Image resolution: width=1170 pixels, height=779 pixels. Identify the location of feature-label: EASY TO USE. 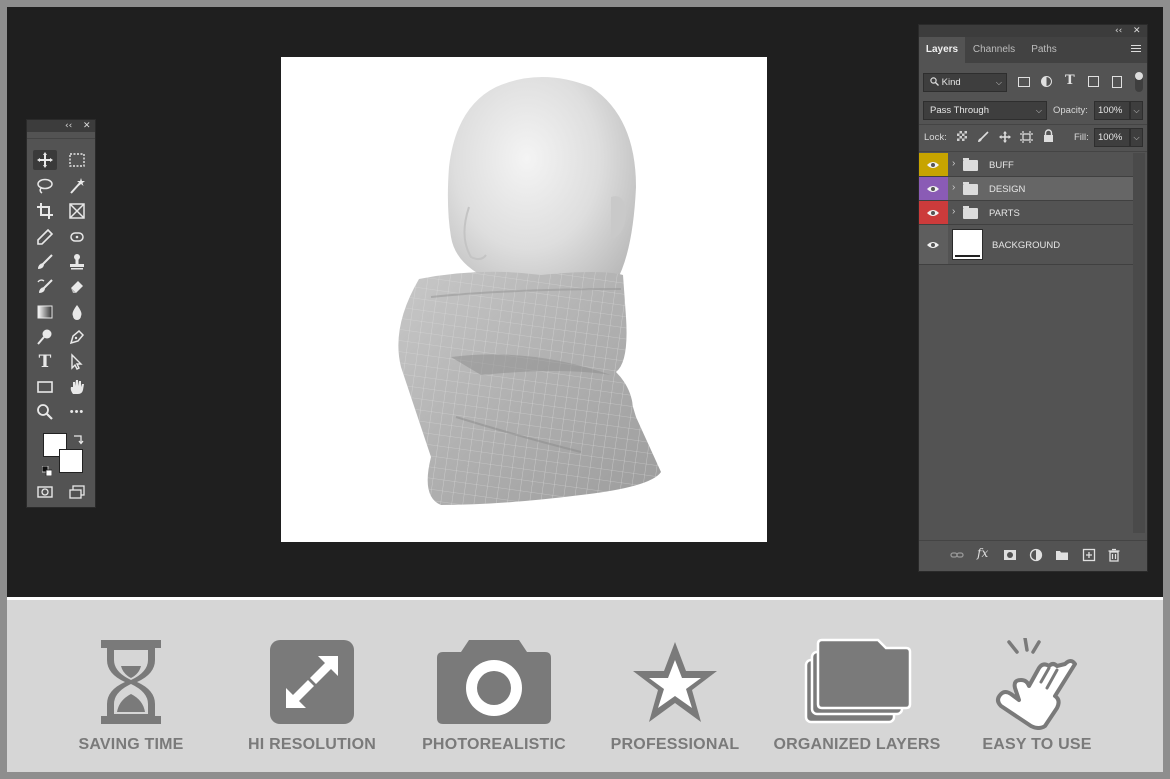
(1037, 744).